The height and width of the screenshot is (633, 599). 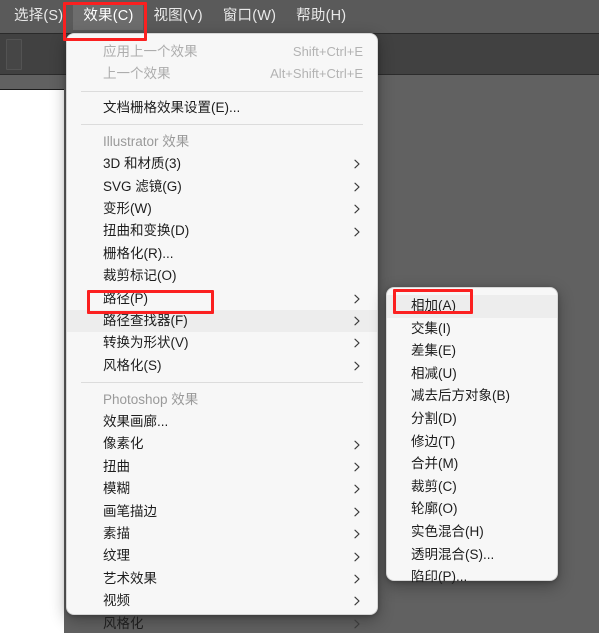 What do you see at coordinates (433, 441) in the screenshot?
I see `submenu-item-label: 修边(T)` at bounding box center [433, 441].